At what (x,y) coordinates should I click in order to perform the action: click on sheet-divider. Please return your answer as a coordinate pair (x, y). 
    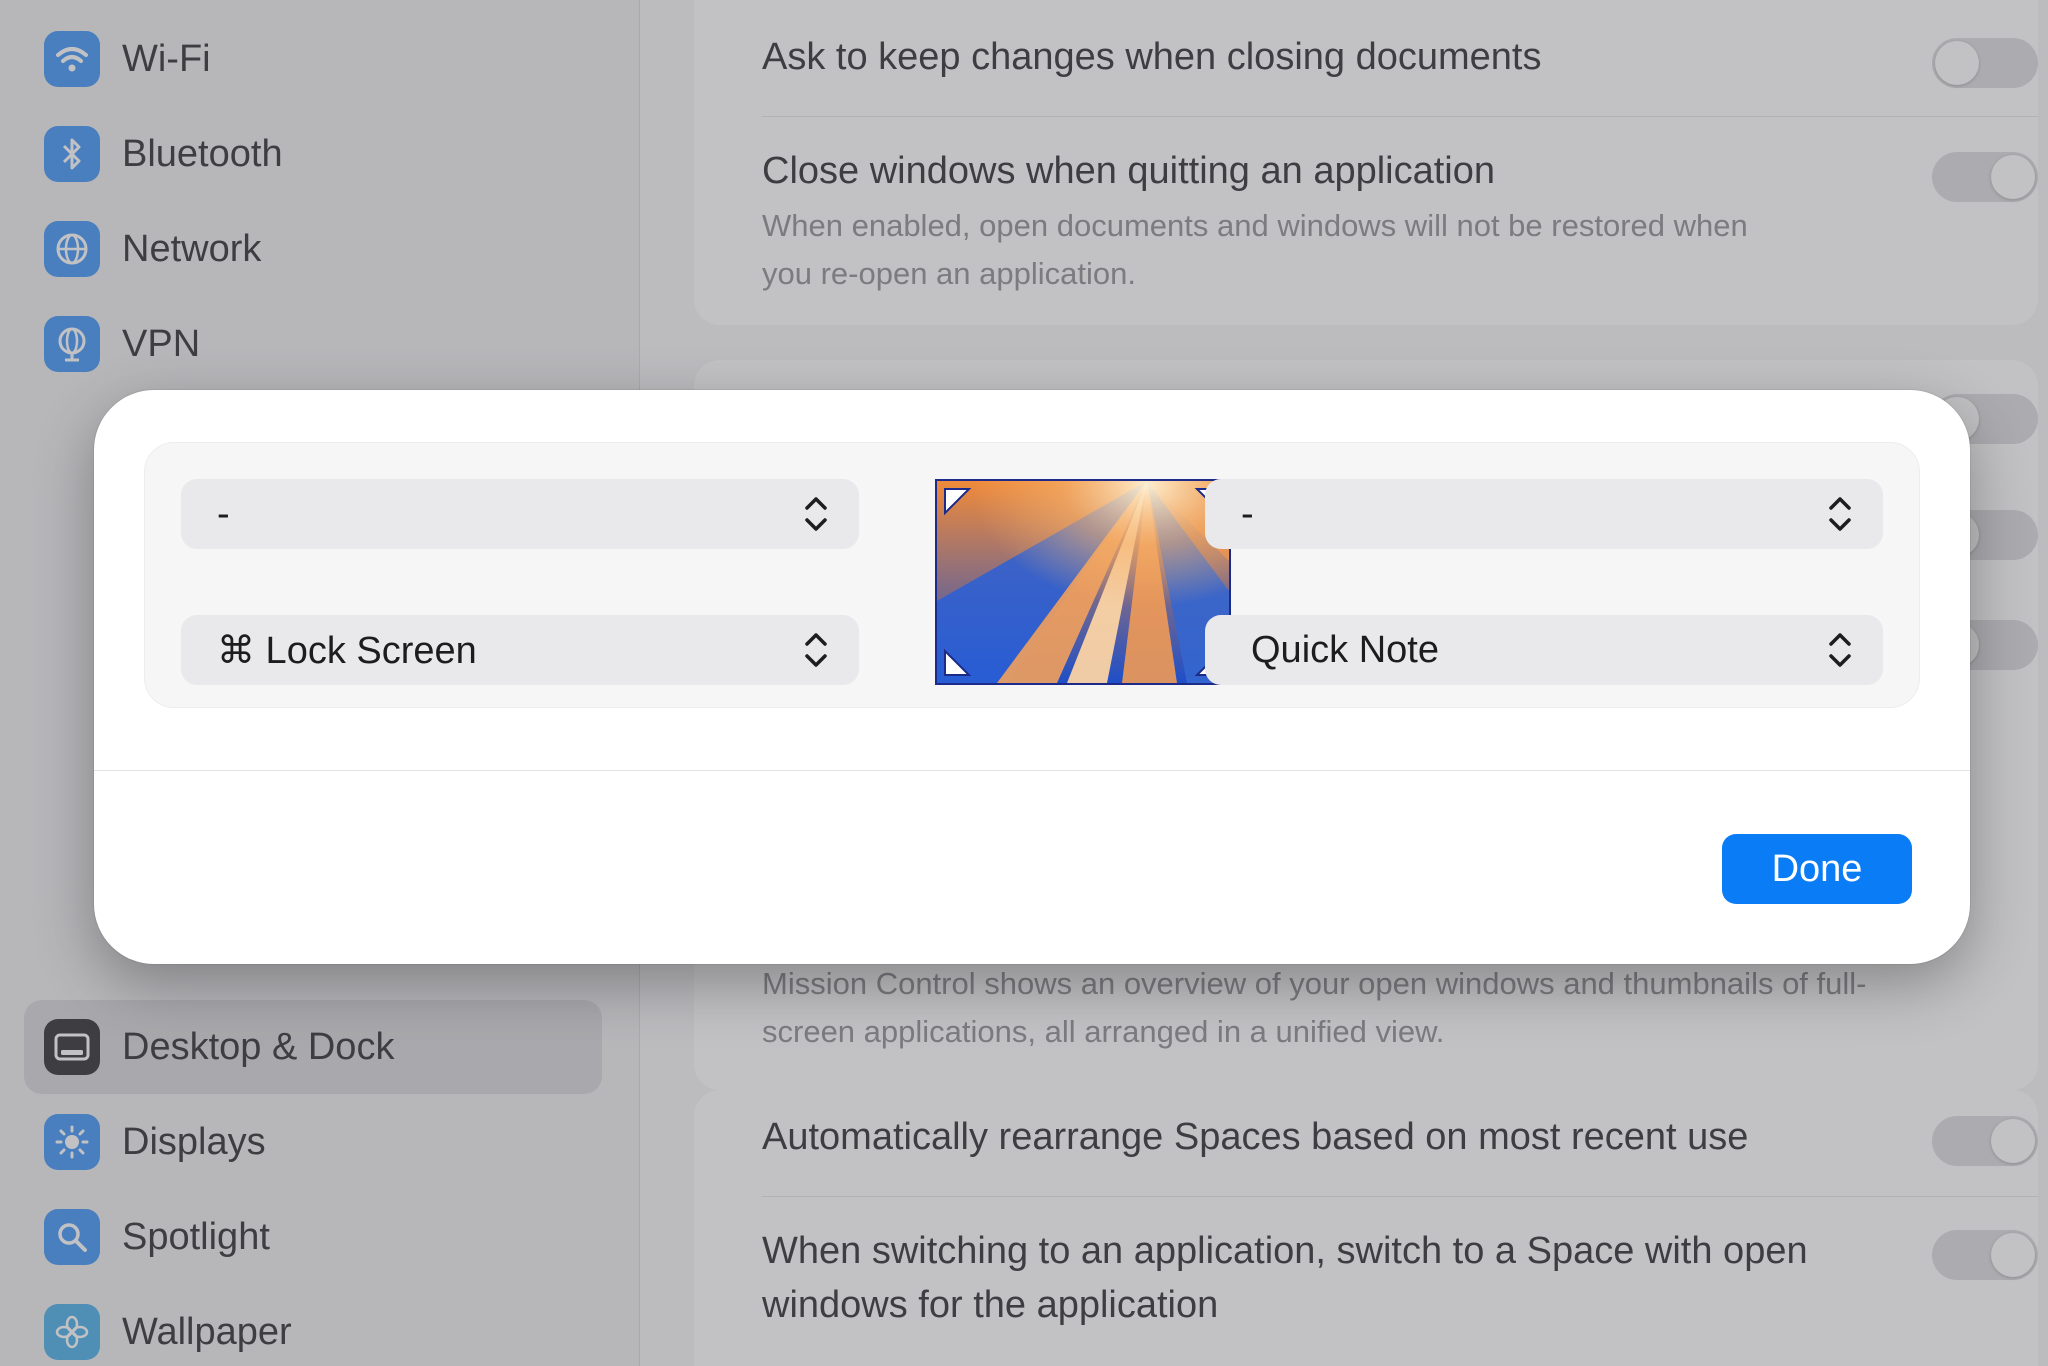
    Looking at the image, I should click on (1032, 770).